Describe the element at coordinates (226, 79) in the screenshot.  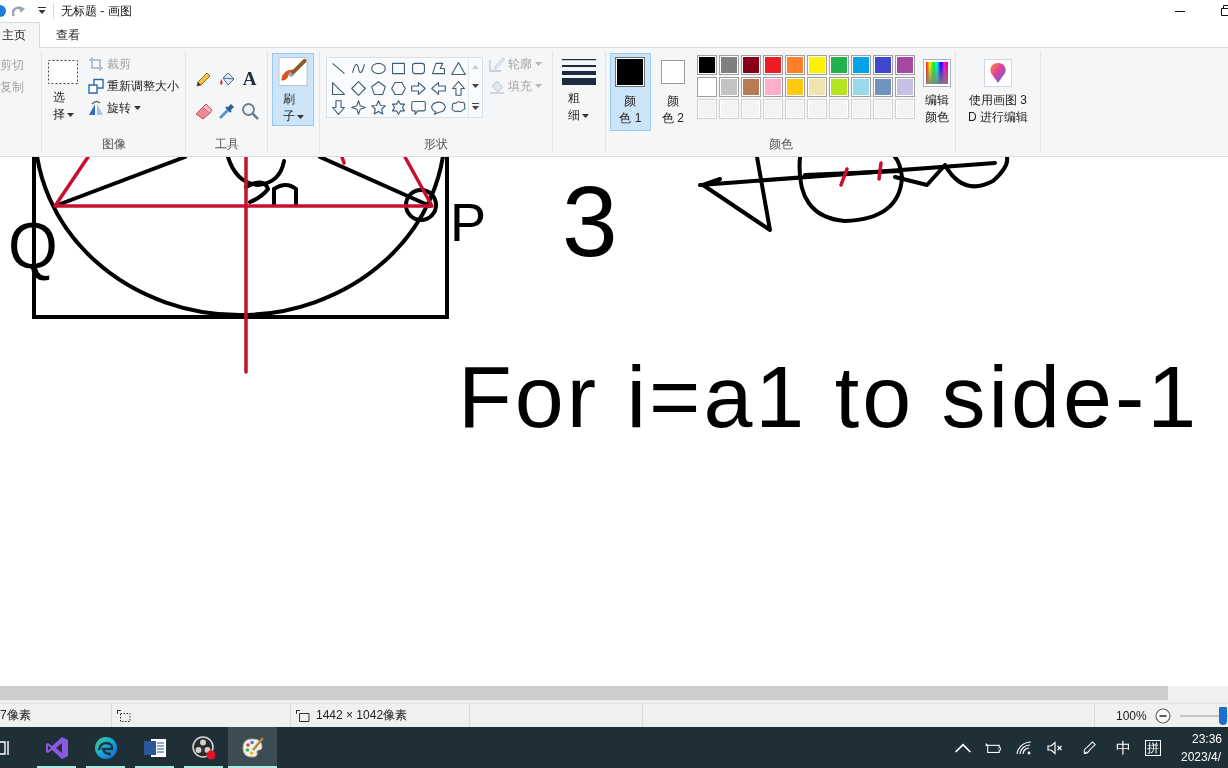
I see `paint-bucket-icon` at that location.